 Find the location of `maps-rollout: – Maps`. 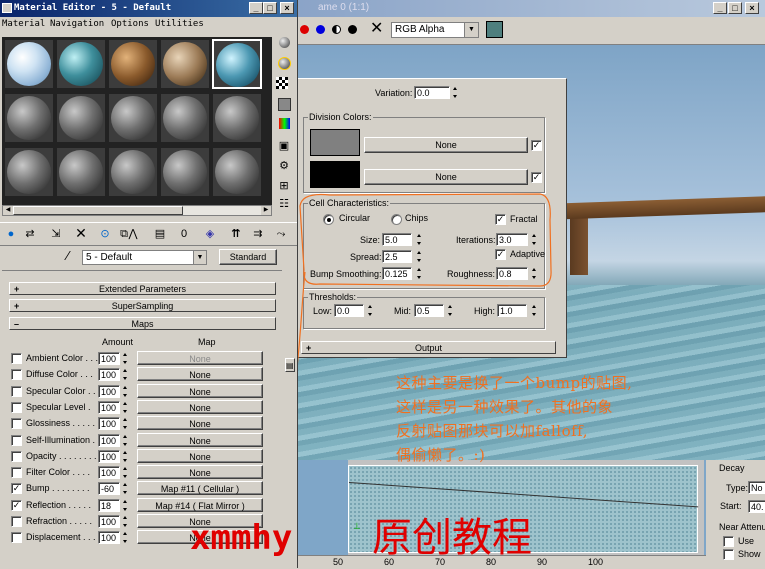

maps-rollout: – Maps is located at coordinates (142, 323).